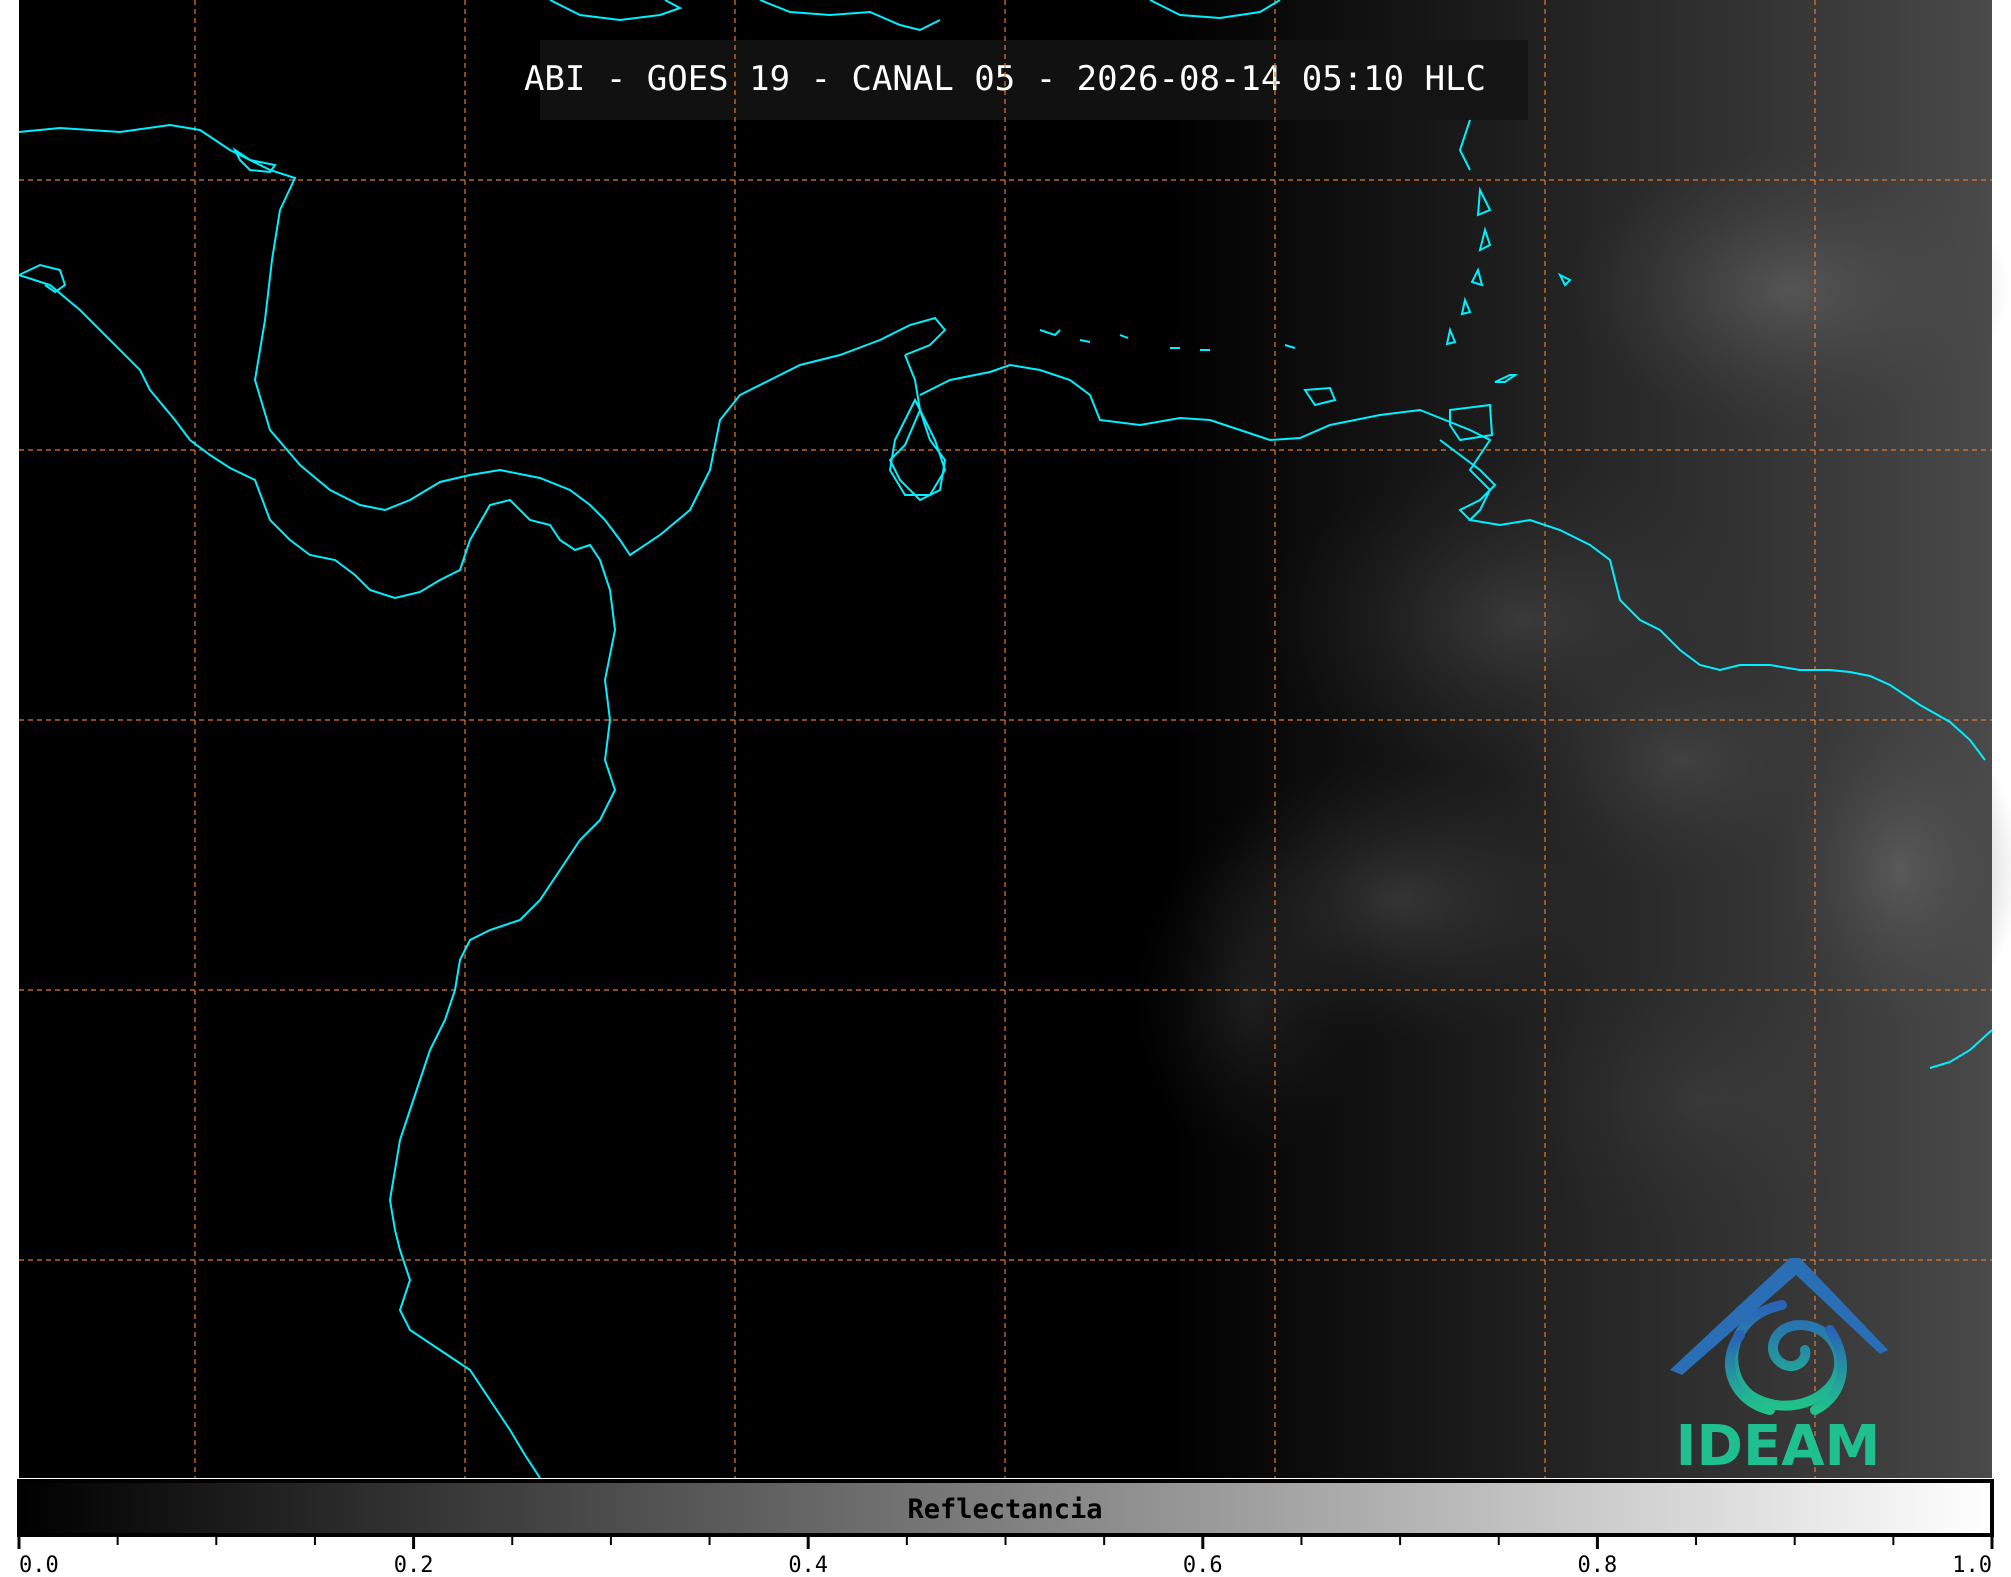 The width and height of the screenshot is (2011, 1577). I want to click on colorbar-ticks: 0.0 0.2 0.4 0.6 0.8 1.0, so click(1005, 1556).